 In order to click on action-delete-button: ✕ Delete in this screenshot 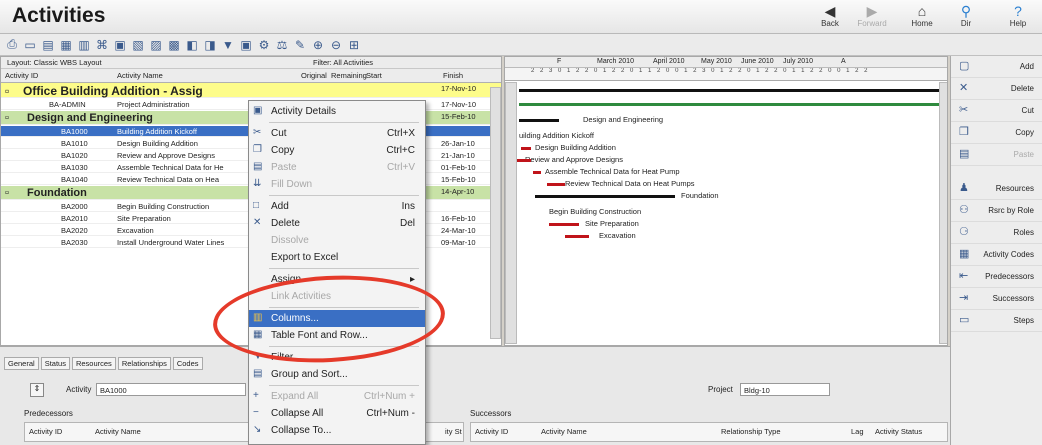, I will do `click(996, 89)`.